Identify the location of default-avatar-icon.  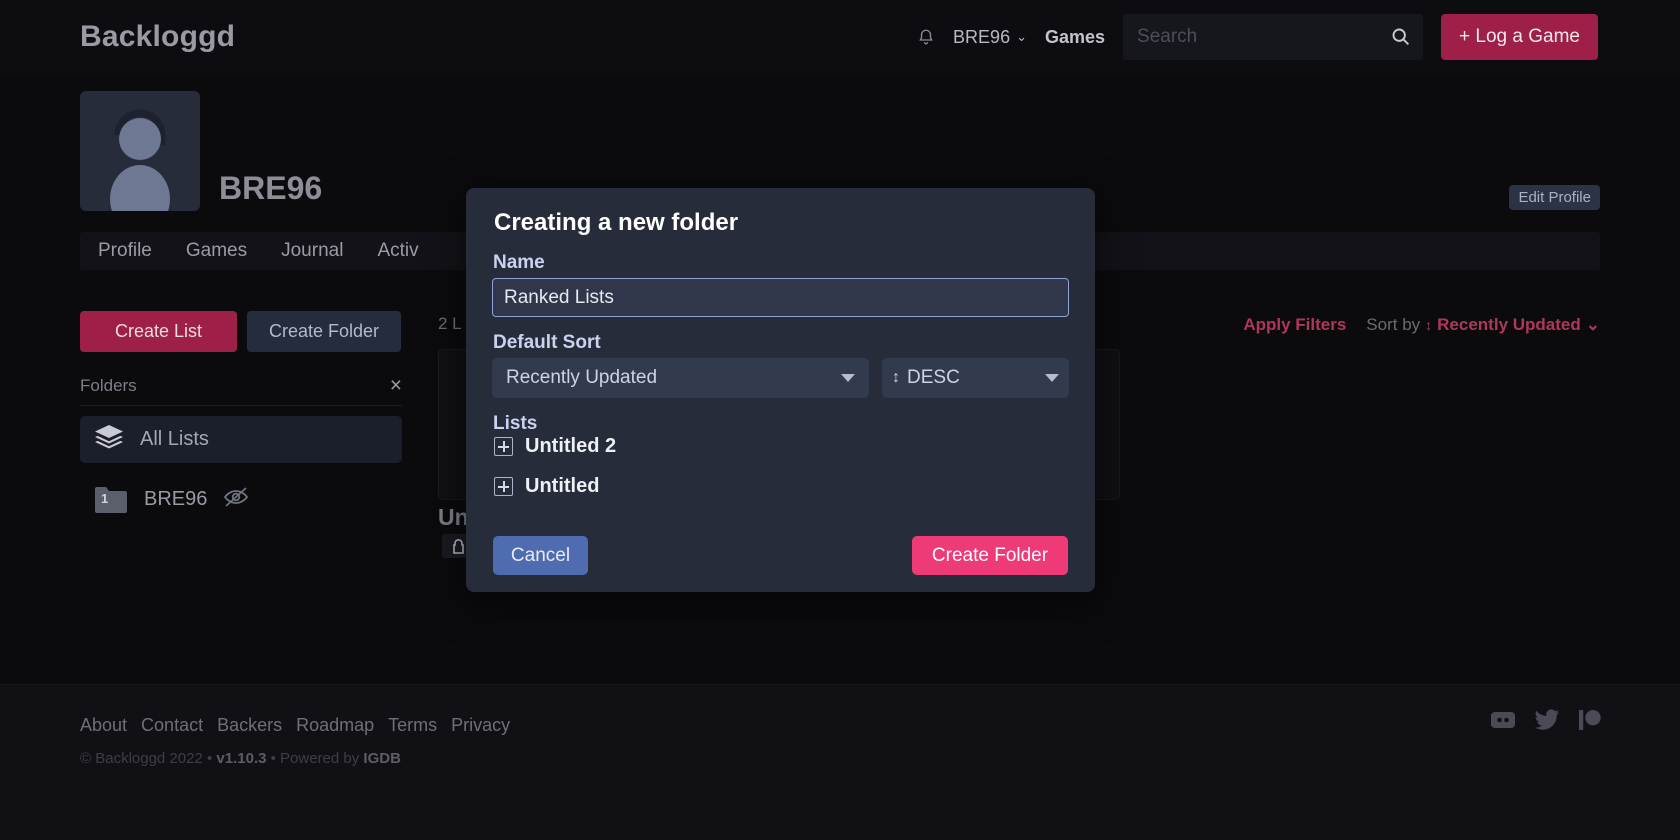
(140, 160).